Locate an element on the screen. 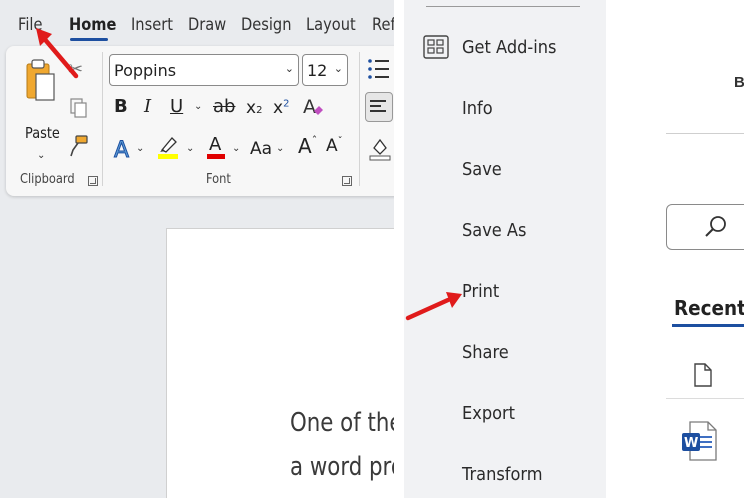 The image size is (744, 498). caret-down-icon: ˇ is located at coordinates (340, 141).